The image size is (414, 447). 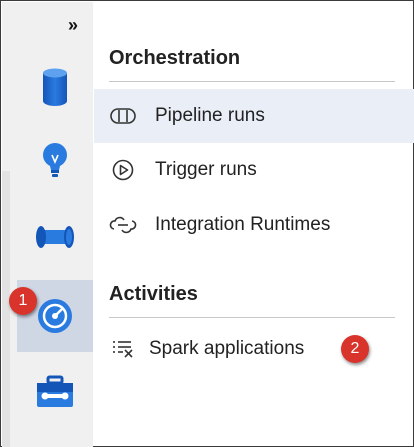 I want to click on rail-item-integrate, so click(x=55, y=237).